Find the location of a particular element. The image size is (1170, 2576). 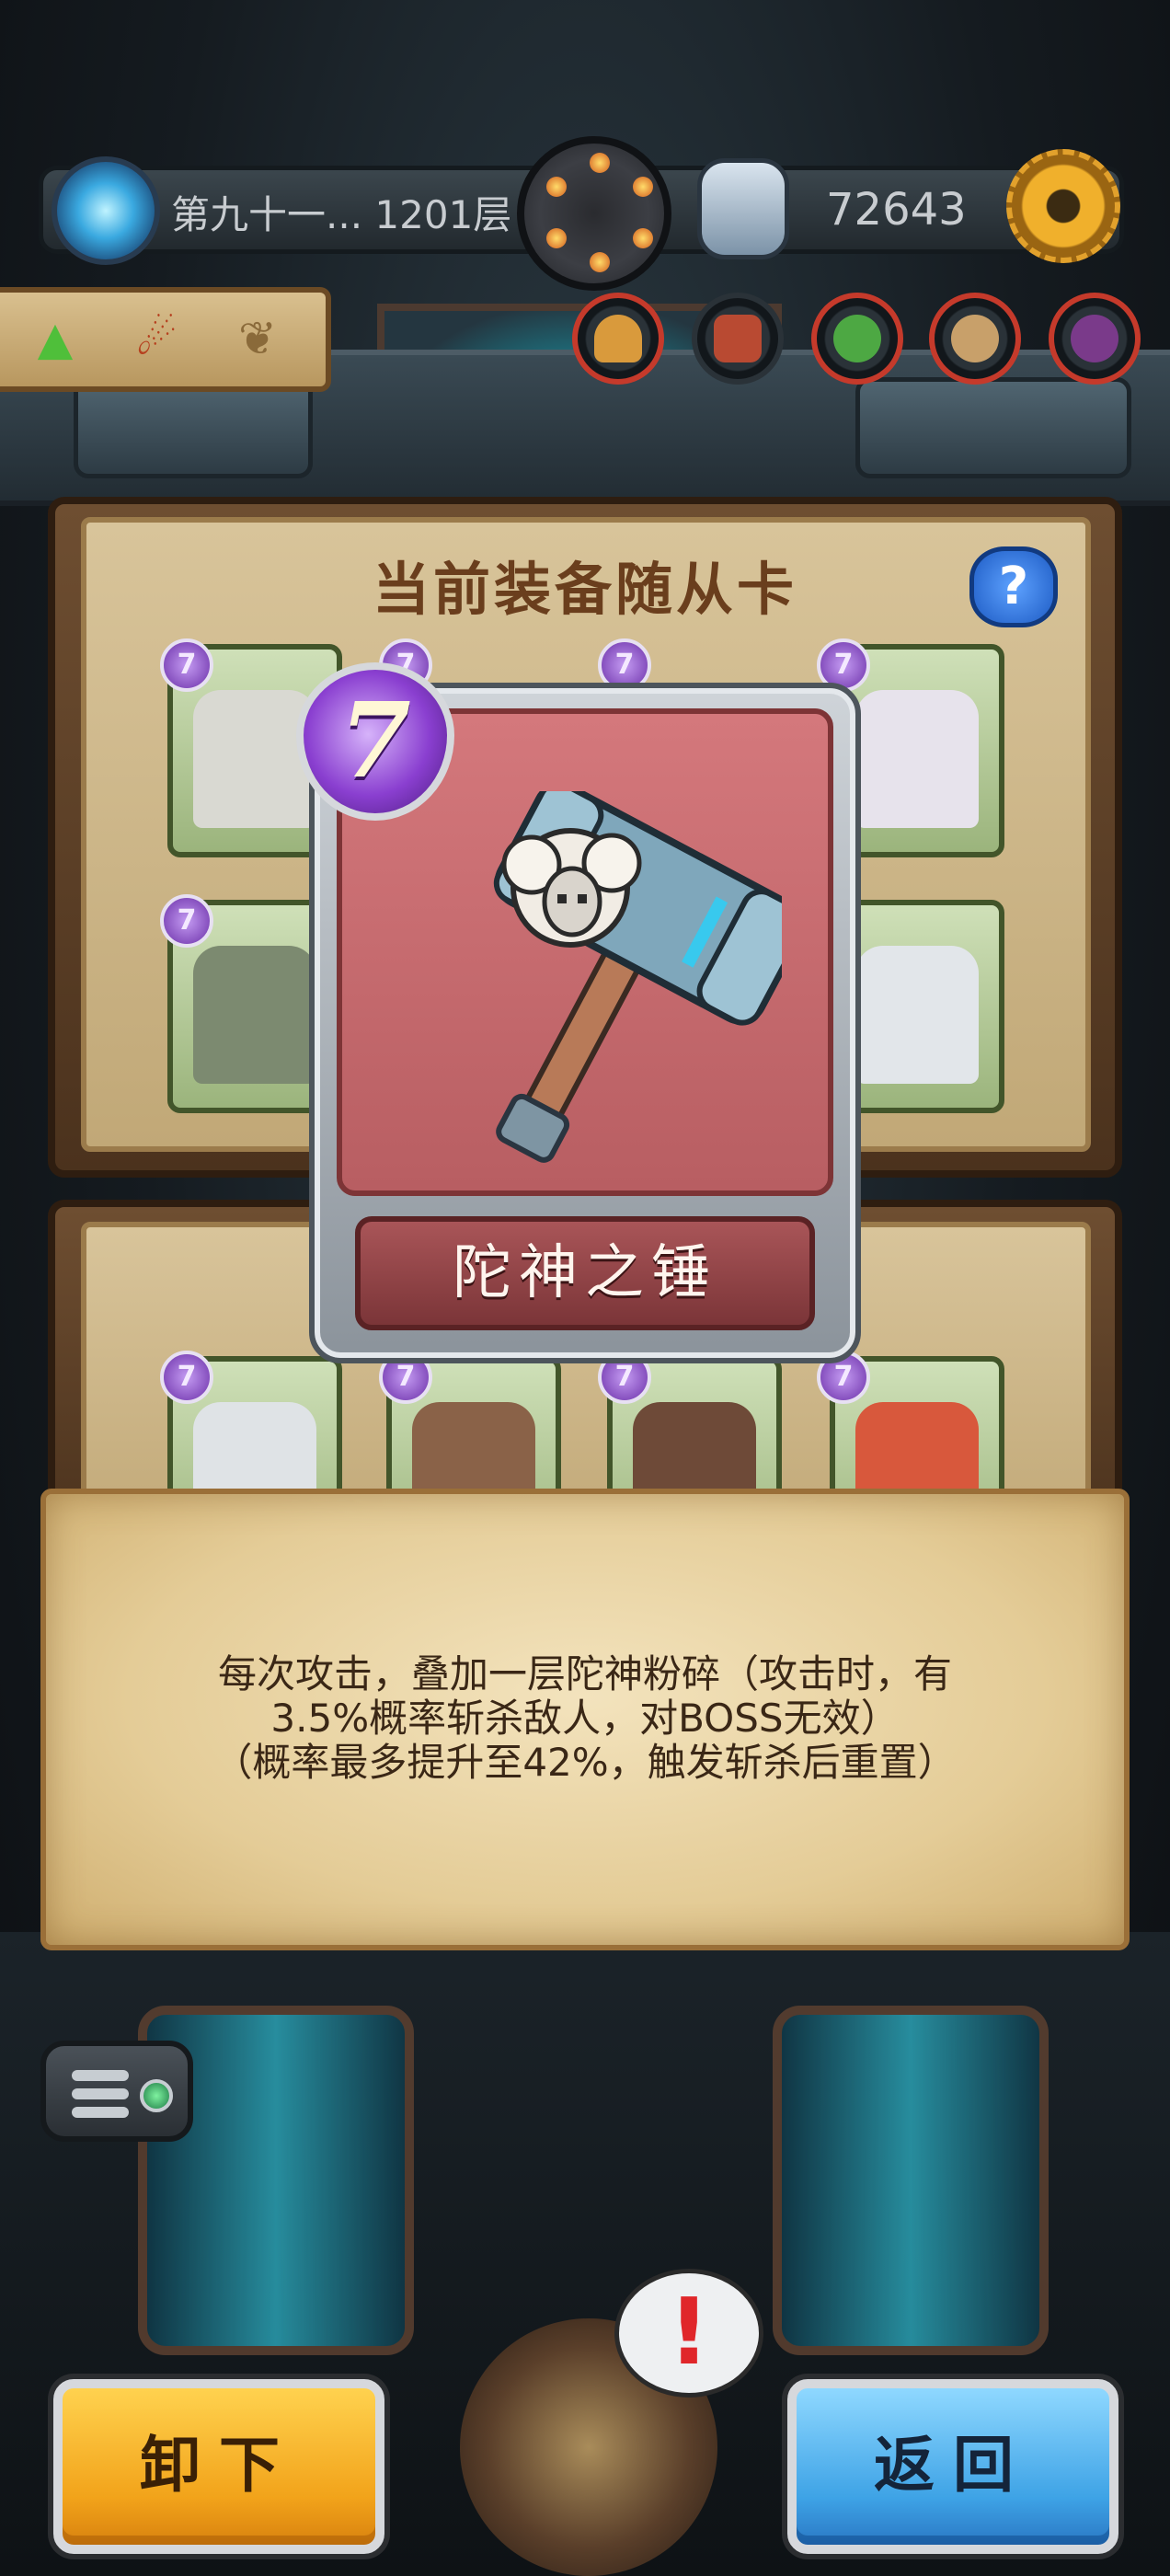

sheep-hammer-icon is located at coordinates (637, 977).